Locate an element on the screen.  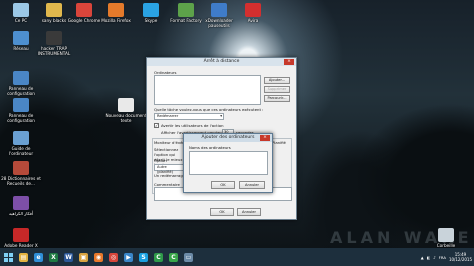
desktop-icon: أفكار الكراهية is located at coordinates (21, 206).